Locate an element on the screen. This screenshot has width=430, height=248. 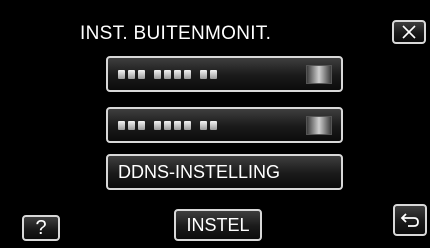
close-icon is located at coordinates (409, 32).